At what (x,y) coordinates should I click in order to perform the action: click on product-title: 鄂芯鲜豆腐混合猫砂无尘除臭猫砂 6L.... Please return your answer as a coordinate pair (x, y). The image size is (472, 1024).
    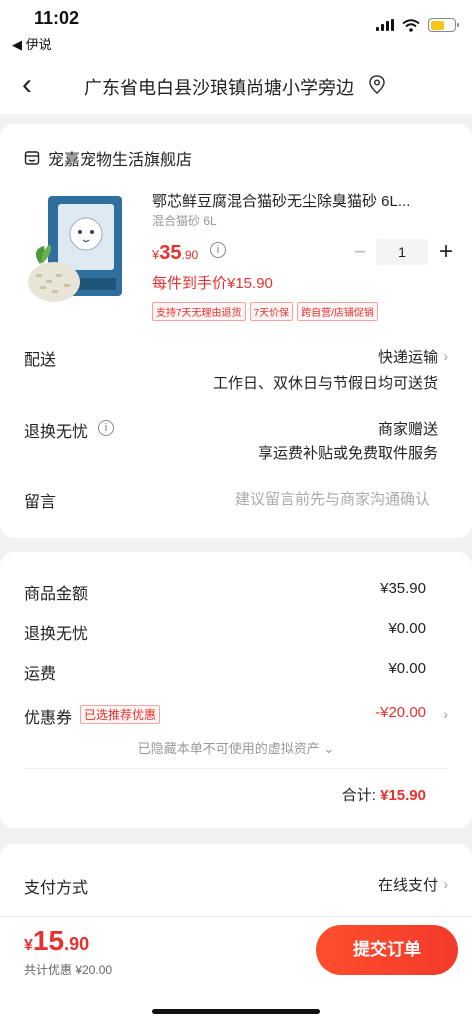
    Looking at the image, I should click on (298, 200).